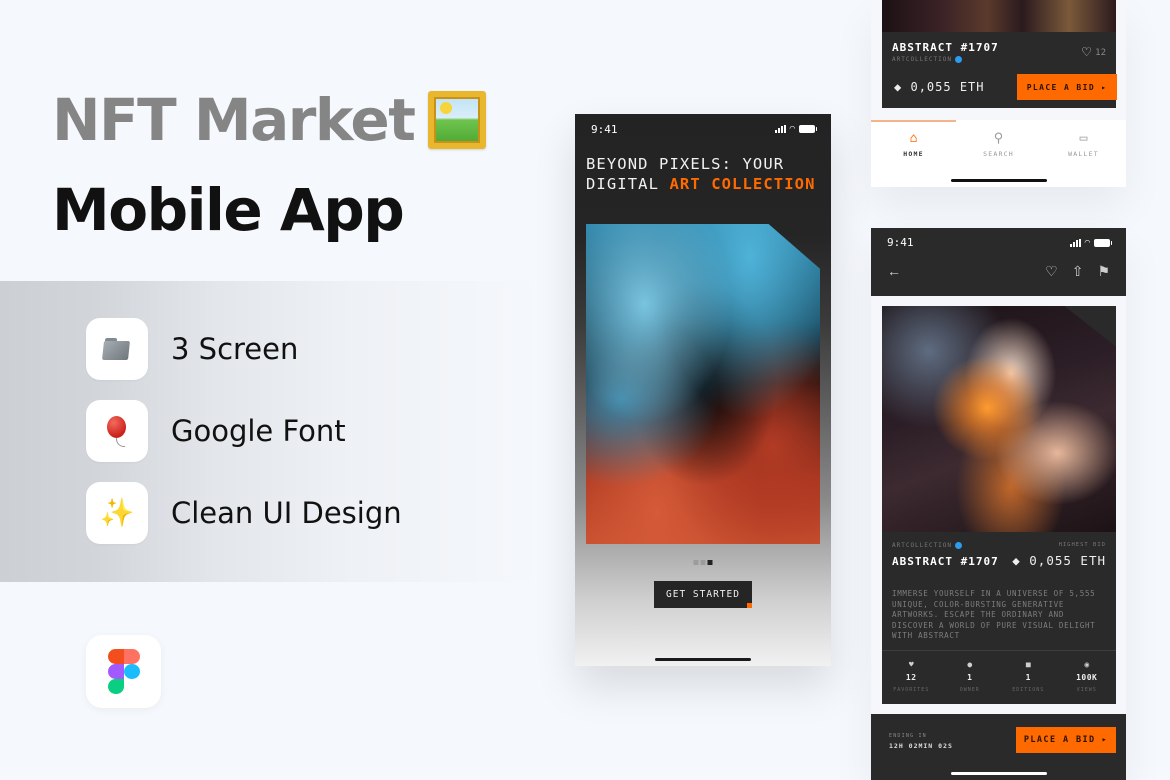  Describe the element at coordinates (1094, 52) in the screenshot. I see `like-button: ♡ 12` at that location.